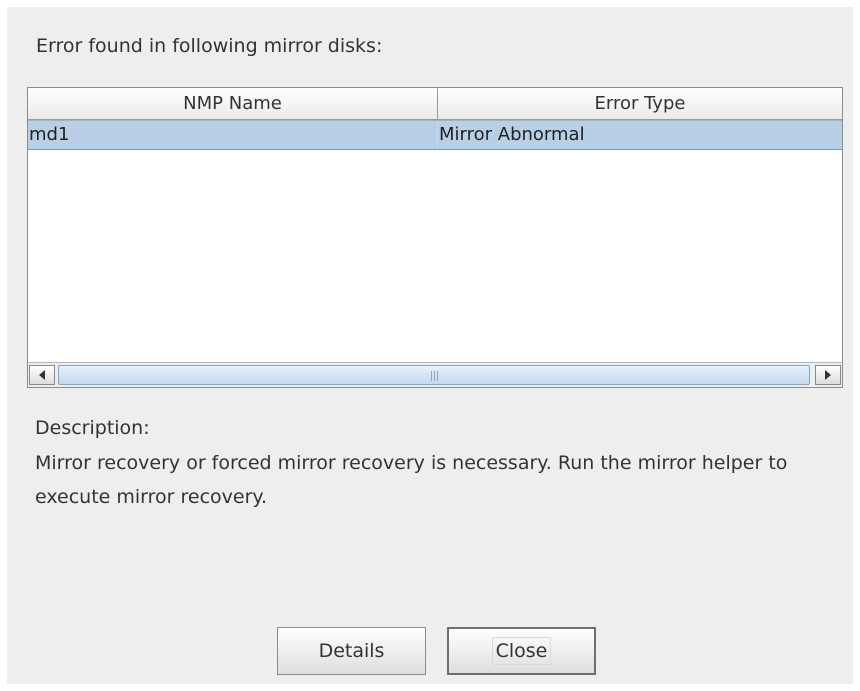  I want to click on table-header: NMP Name Error Type, so click(435, 104).